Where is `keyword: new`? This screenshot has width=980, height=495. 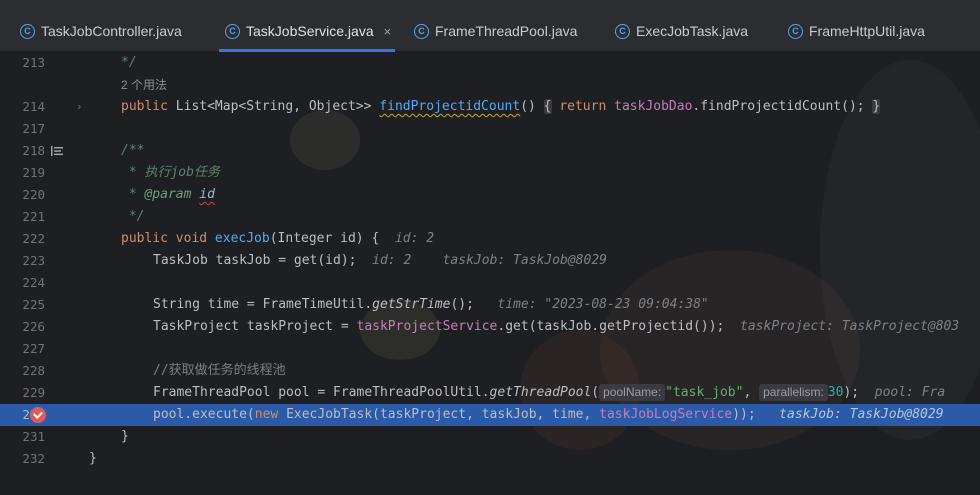 keyword: new is located at coordinates (270, 414).